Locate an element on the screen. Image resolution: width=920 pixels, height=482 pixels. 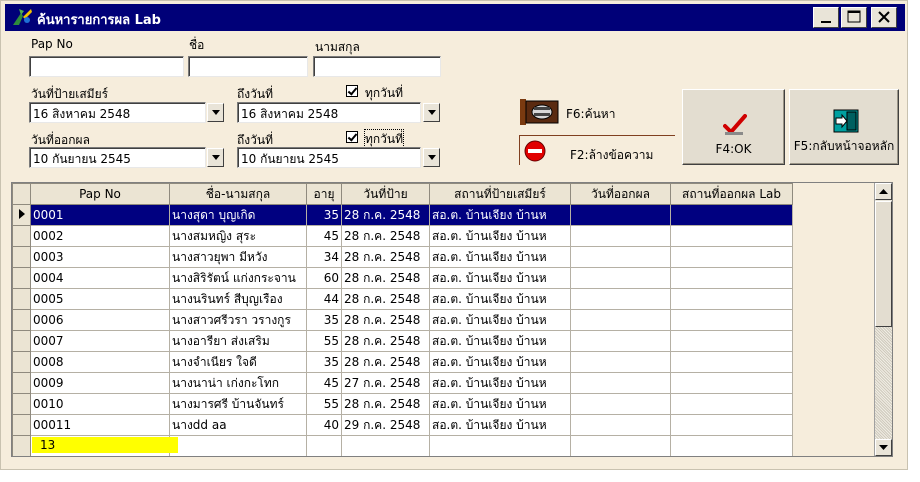
name-cell: นางนรินทร์ สีบุญเรือง is located at coordinates (238, 299).